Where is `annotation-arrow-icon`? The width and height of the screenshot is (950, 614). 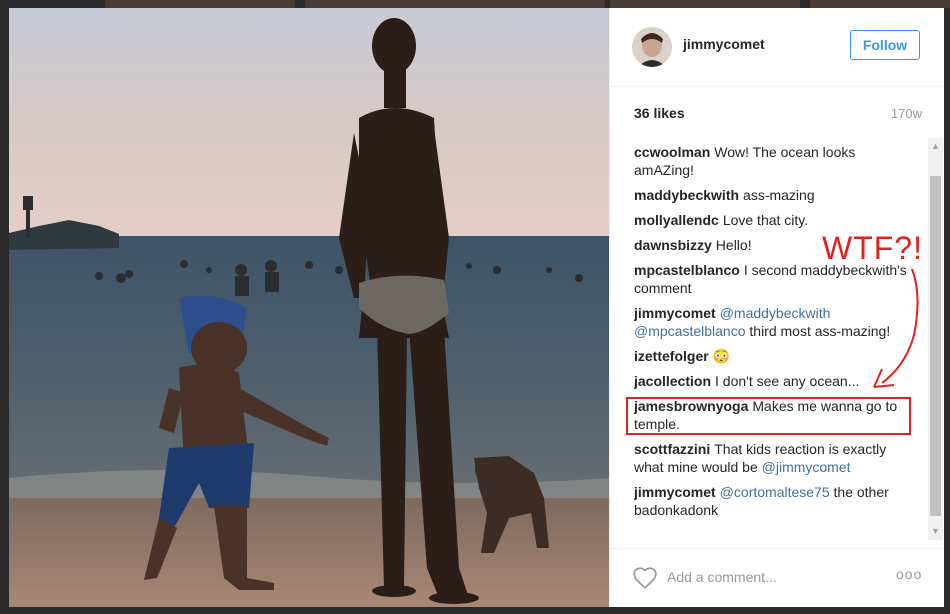
annotation-arrow-icon is located at coordinates (896, 328).